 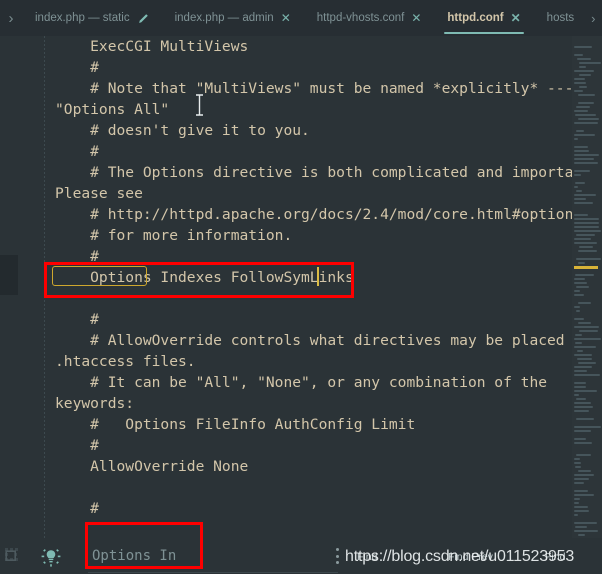 What do you see at coordinates (312, 276) in the screenshot?
I see `code-line-highlighted: Options Indexes FollowSymLinks` at bounding box center [312, 276].